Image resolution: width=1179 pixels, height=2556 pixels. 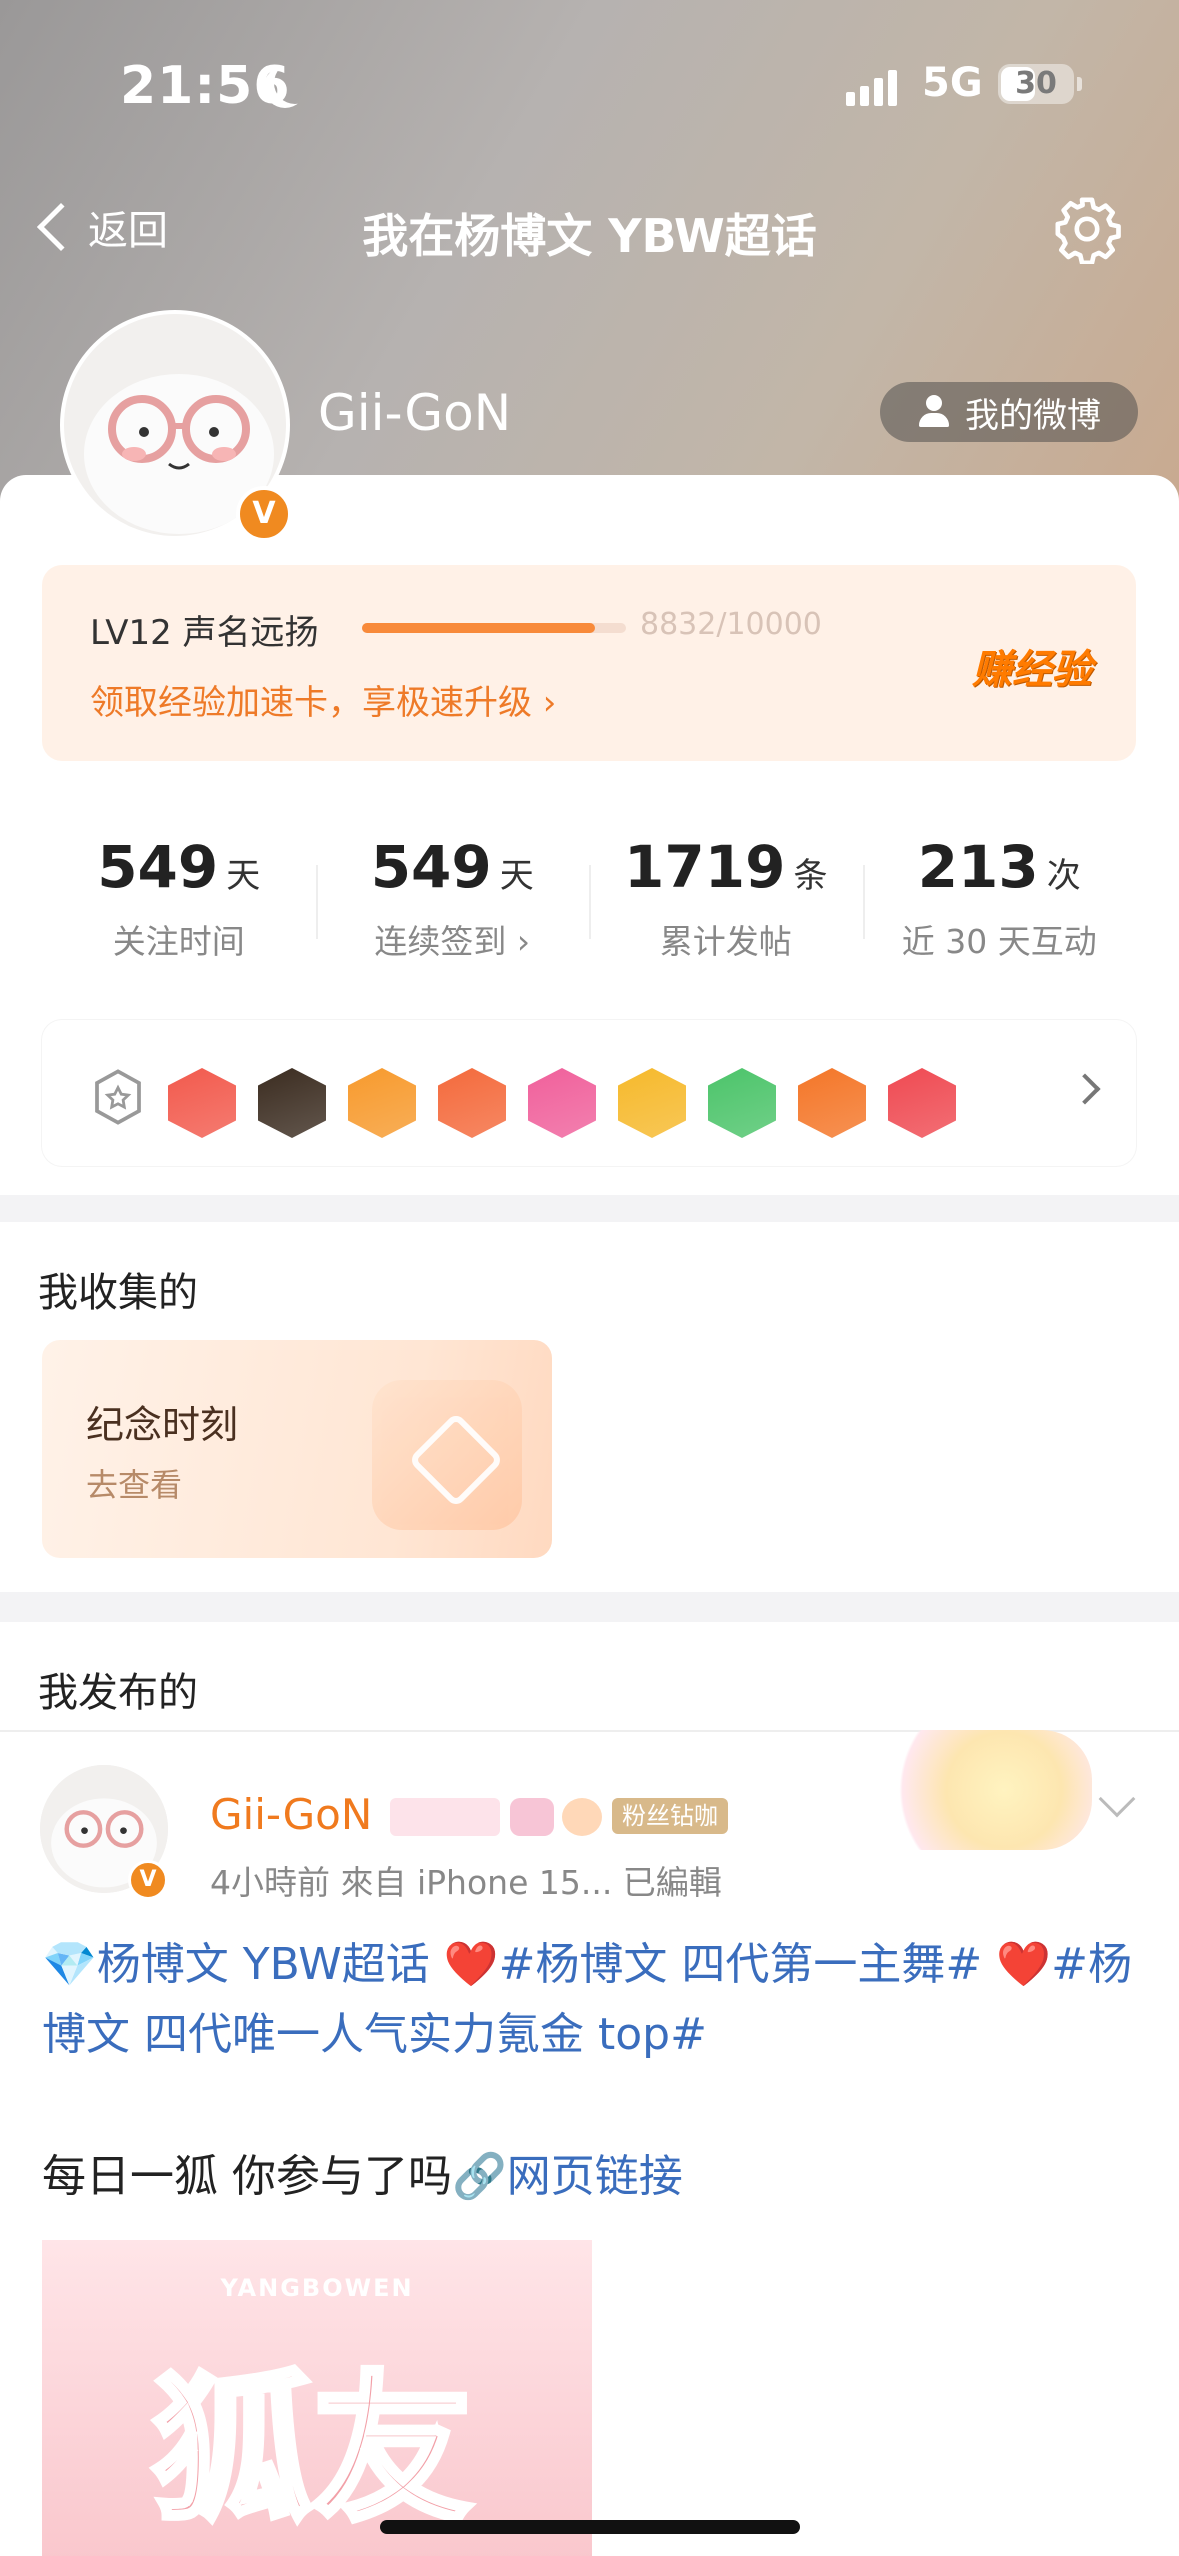 I want to click on medal-outline-icon, so click(x=118, y=1097).